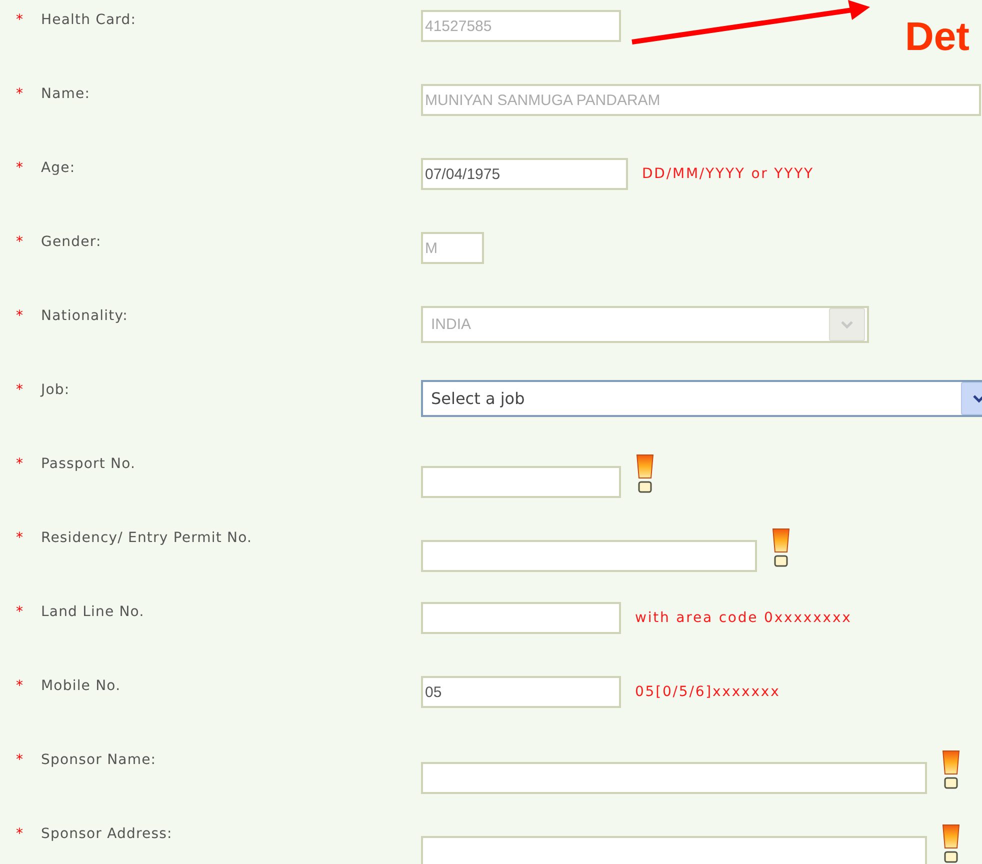 The height and width of the screenshot is (864, 982). What do you see at coordinates (71, 242) in the screenshot?
I see `field-label: Gender:` at bounding box center [71, 242].